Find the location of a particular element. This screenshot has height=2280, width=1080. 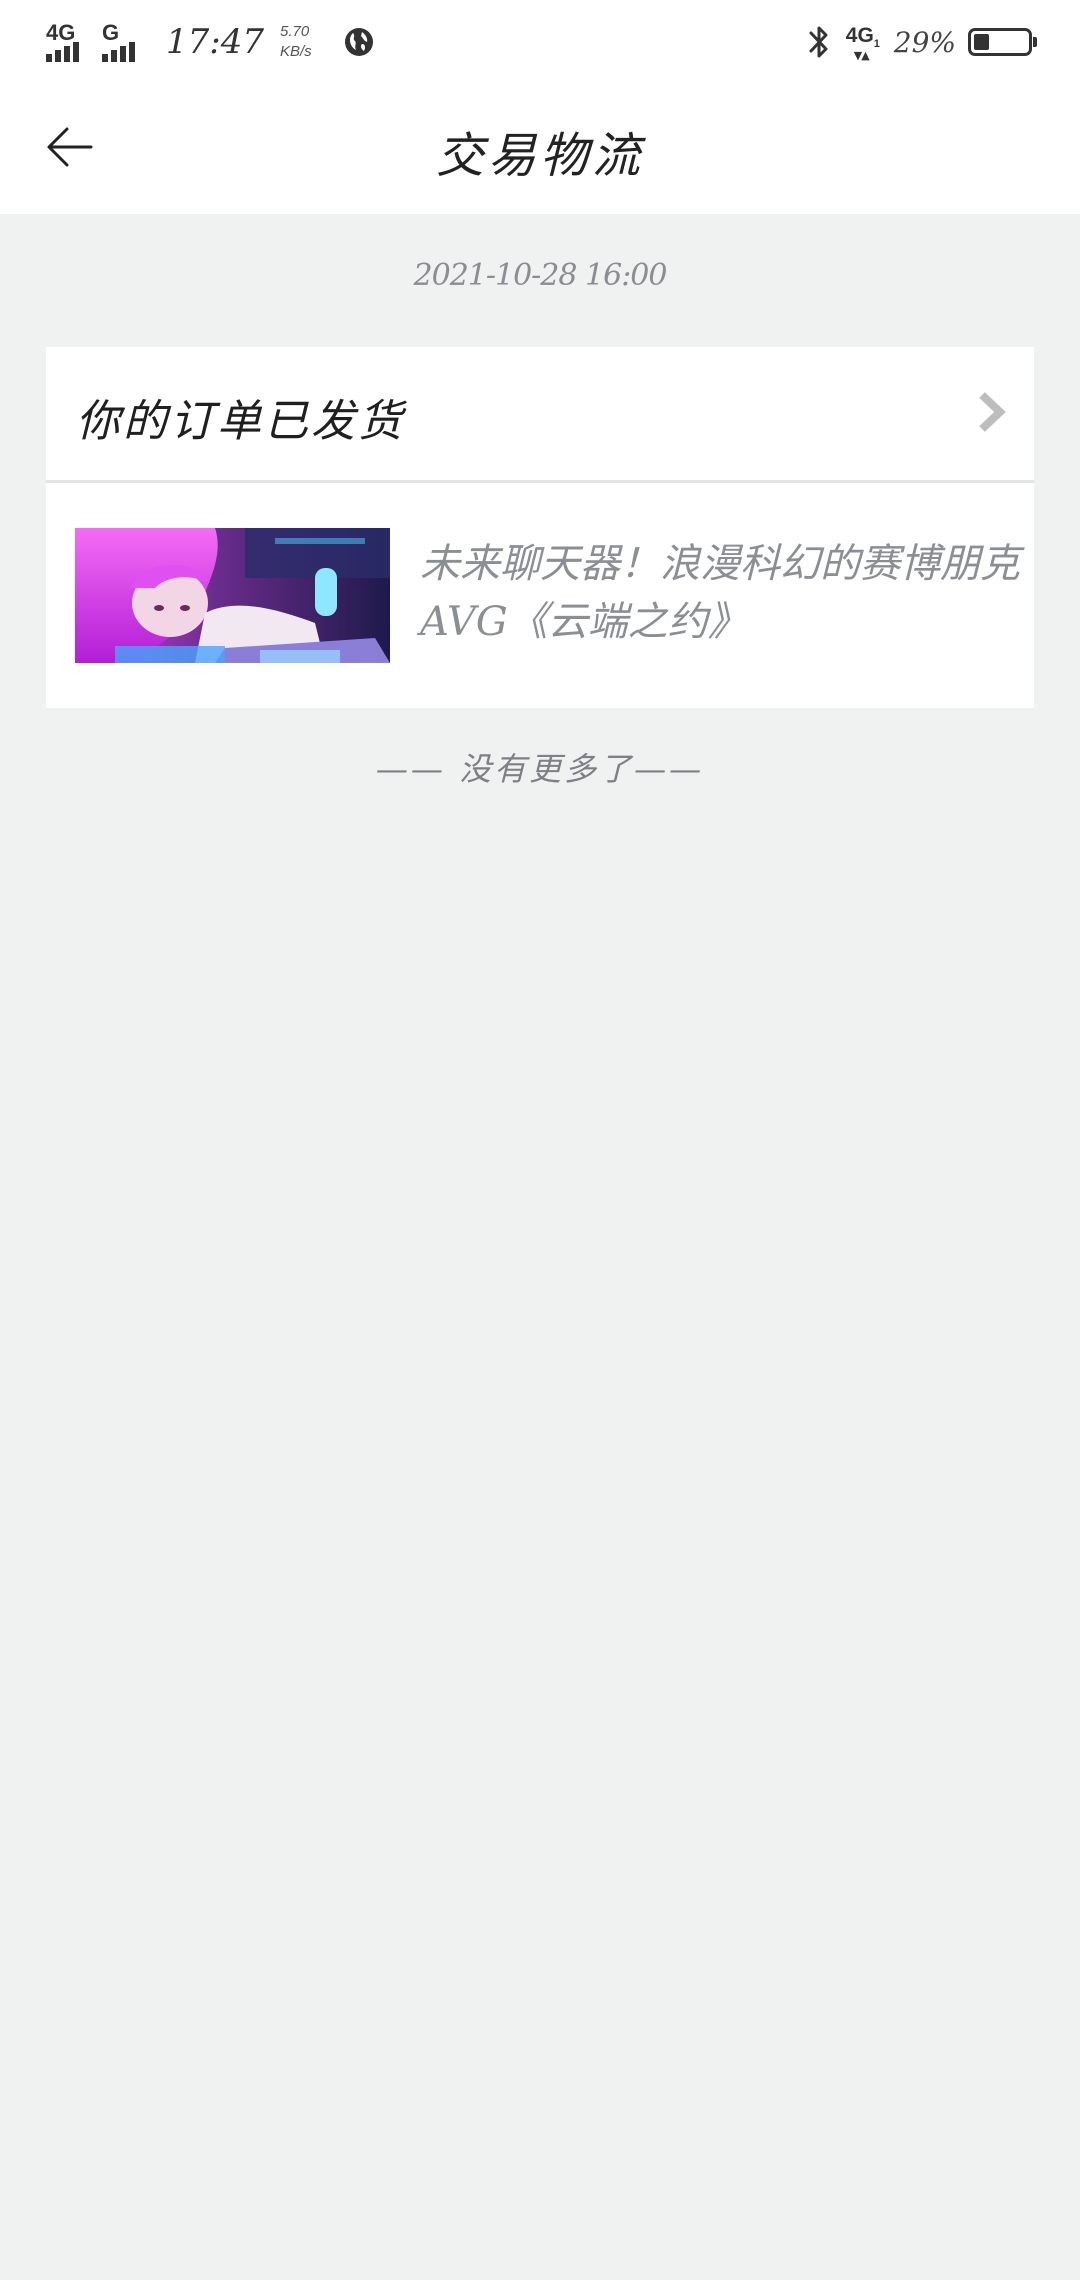

mobile-data-label: 4G1 is located at coordinates (862, 37).